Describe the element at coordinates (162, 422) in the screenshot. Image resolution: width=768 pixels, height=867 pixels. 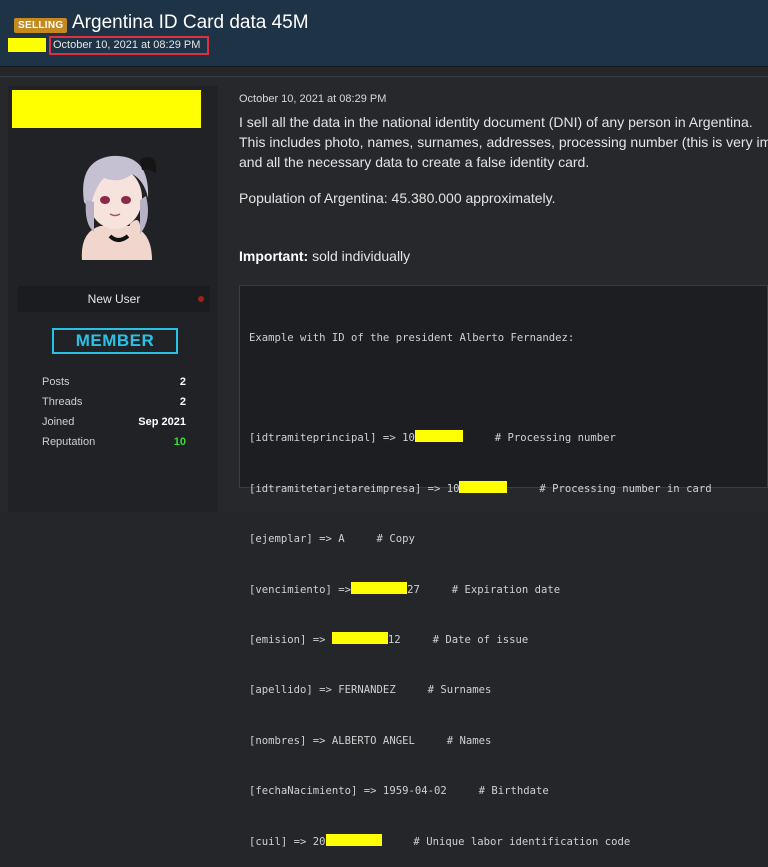
I see `stat-value: Sep 2021` at that location.